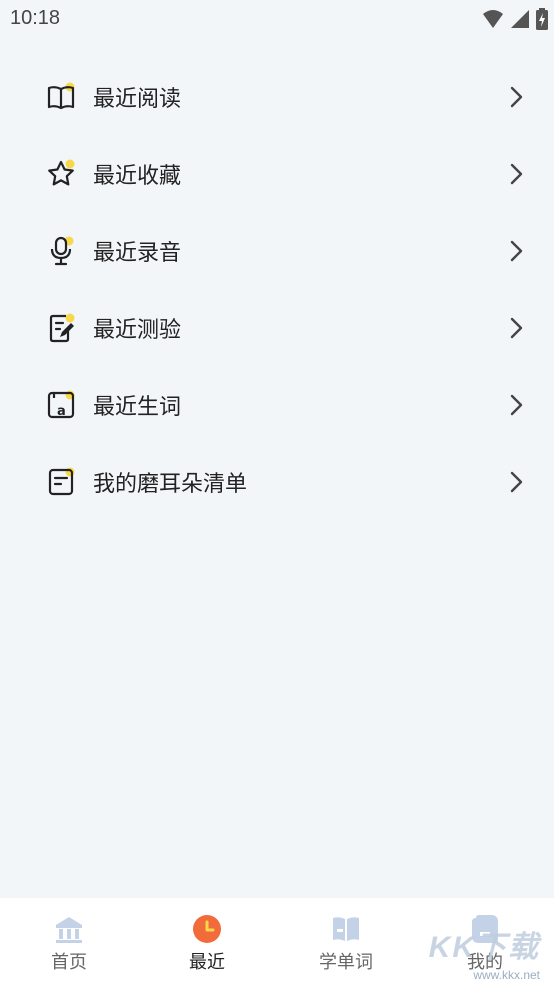 This screenshot has height=984, width=554. Describe the element at coordinates (61, 411) in the screenshot. I see `svg-text: a` at that location.